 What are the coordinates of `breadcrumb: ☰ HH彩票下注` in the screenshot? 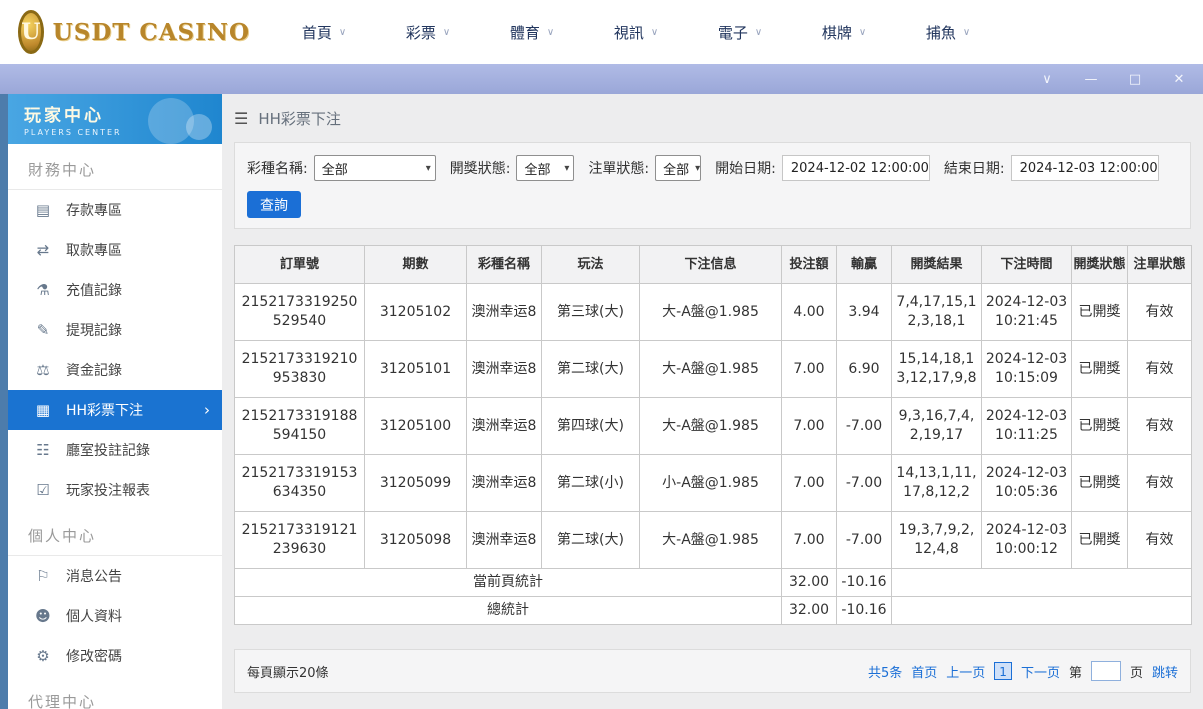 It's located at (712, 118).